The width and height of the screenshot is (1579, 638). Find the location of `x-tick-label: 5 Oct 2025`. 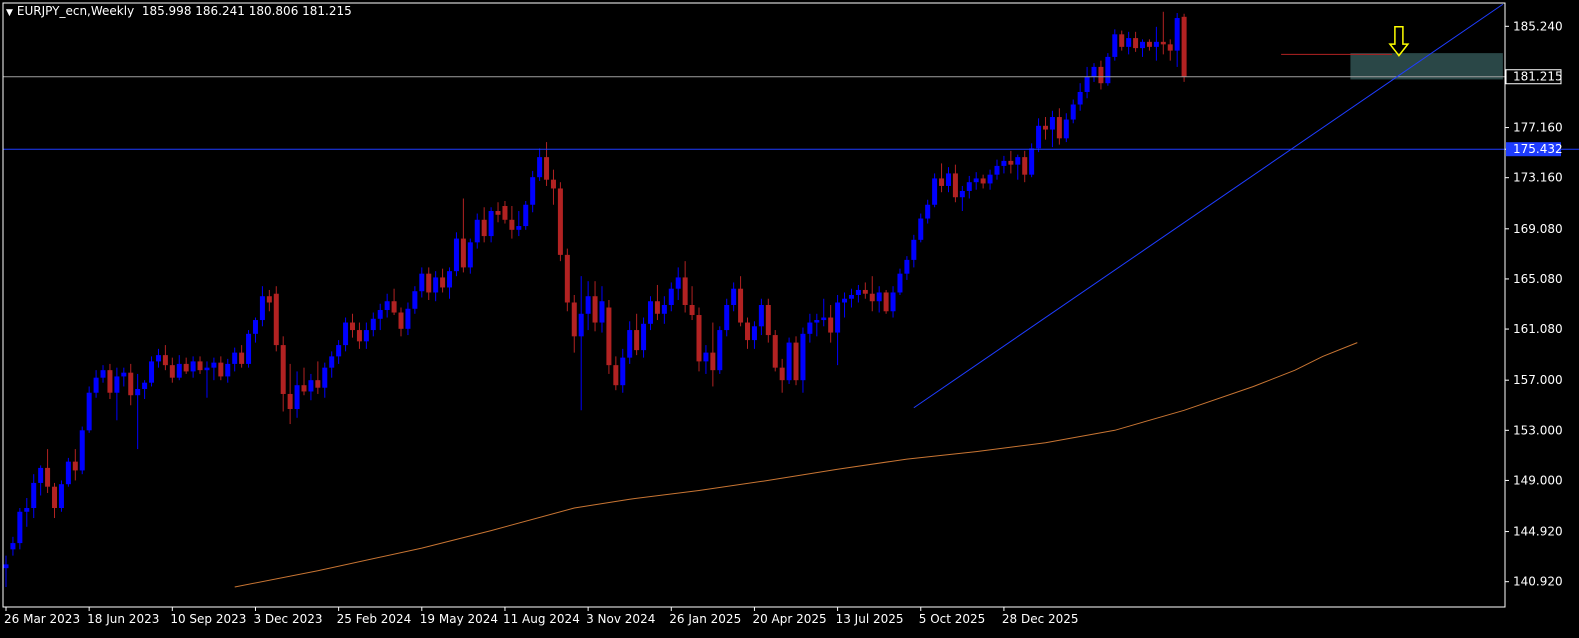

x-tick-label: 5 Oct 2025 is located at coordinates (952, 619).